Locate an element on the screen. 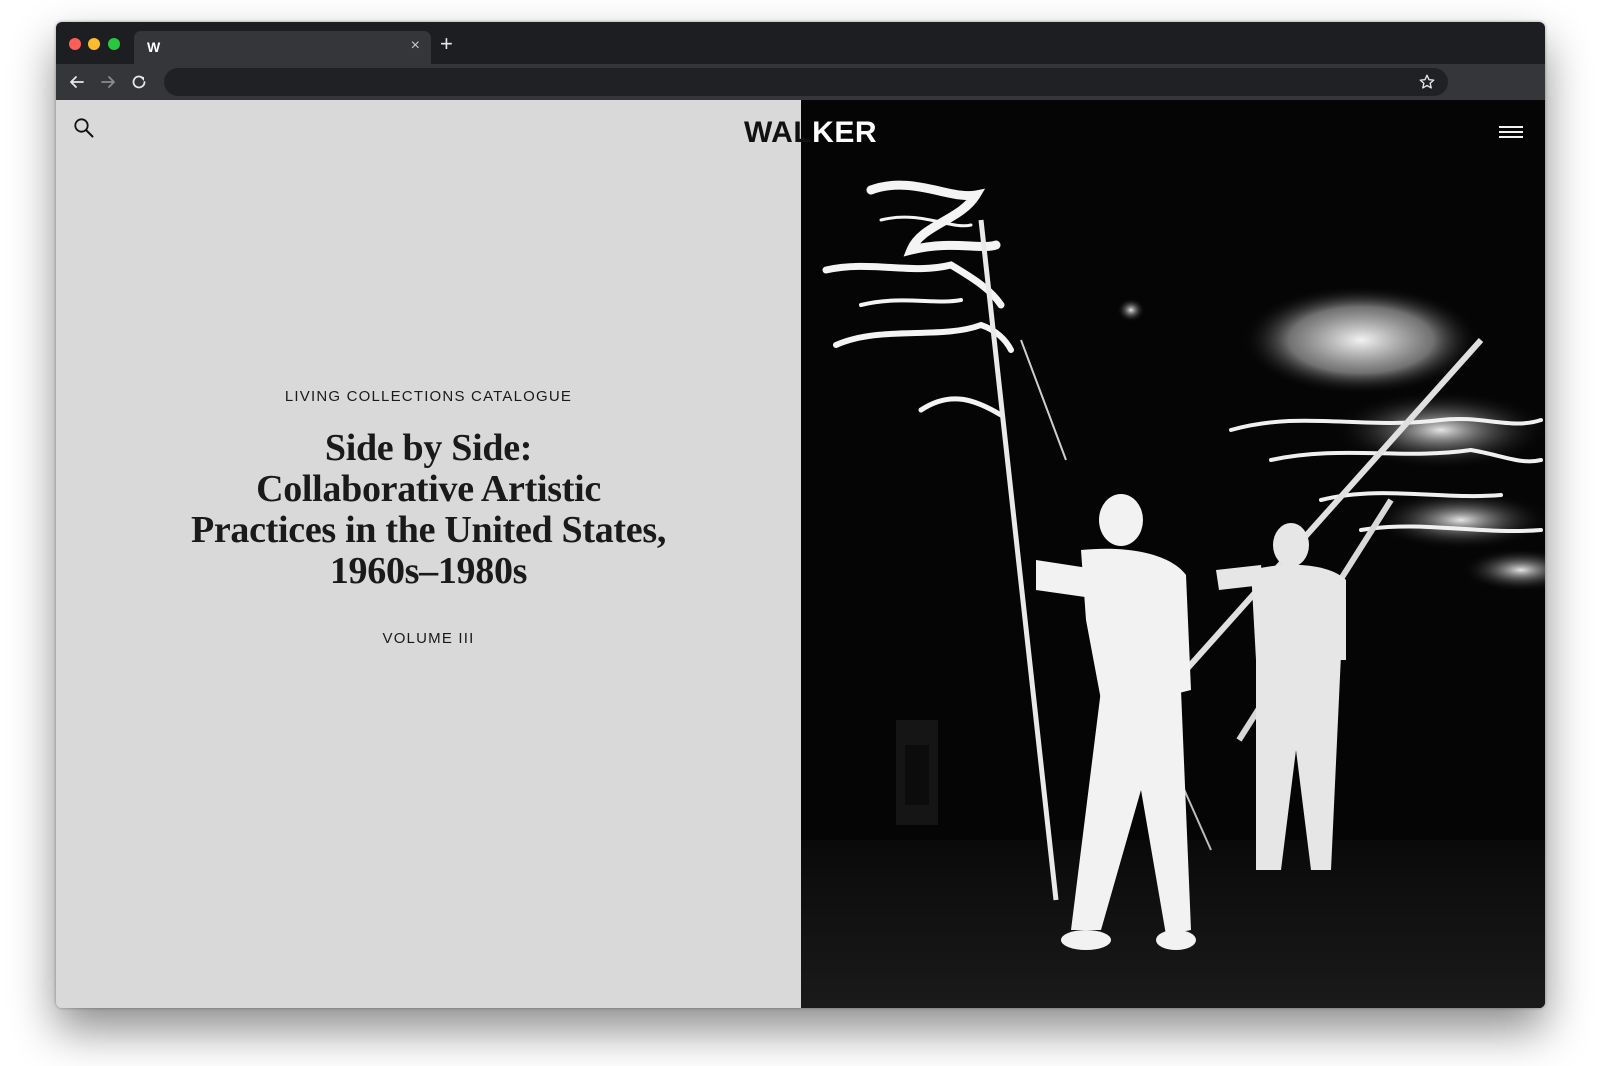 This screenshot has height=1066, width=1600. address-bar is located at coordinates (806, 82).